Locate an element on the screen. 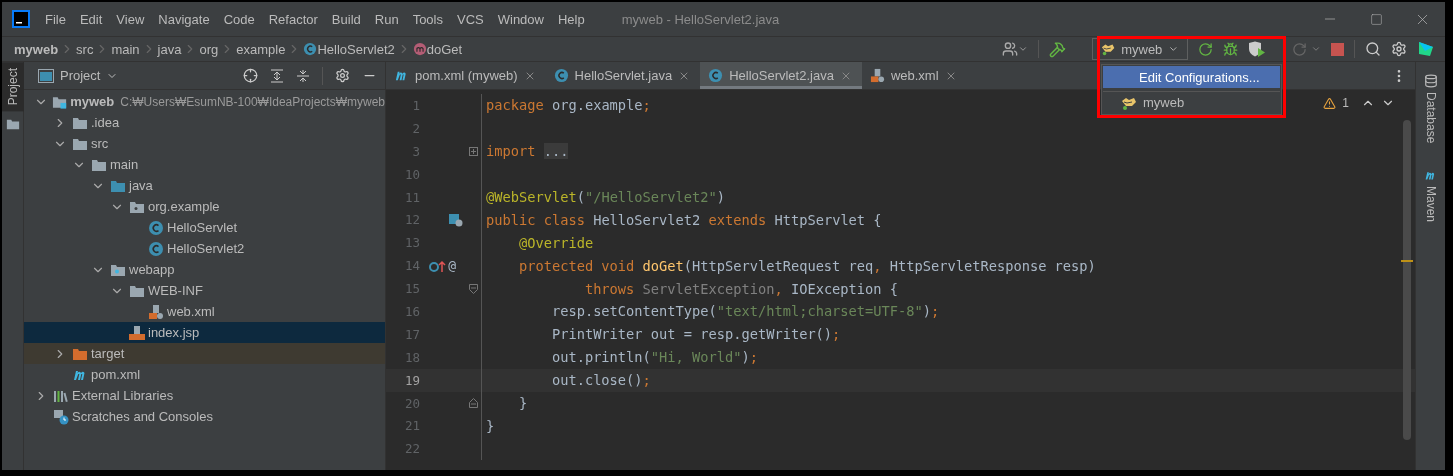  tree-item: pom.xml is located at coordinates (204, 374).